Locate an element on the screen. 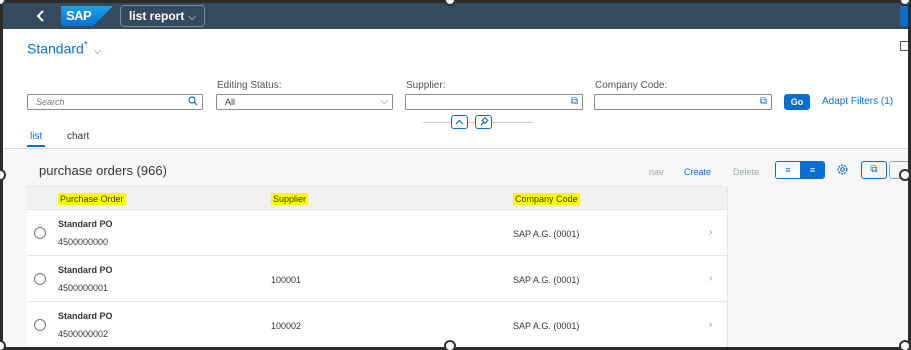 The image size is (911, 350). back-button is located at coordinates (41, 16).